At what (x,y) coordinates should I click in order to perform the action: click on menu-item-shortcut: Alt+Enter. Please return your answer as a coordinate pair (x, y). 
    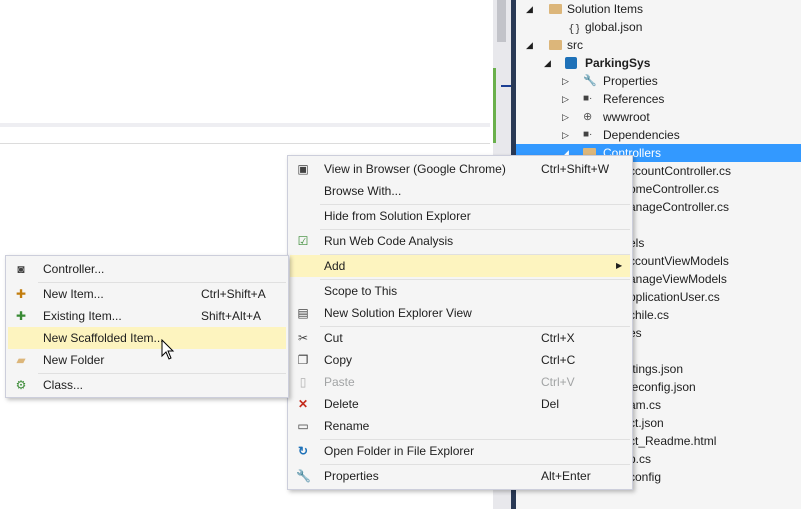
    Looking at the image, I should click on (566, 476).